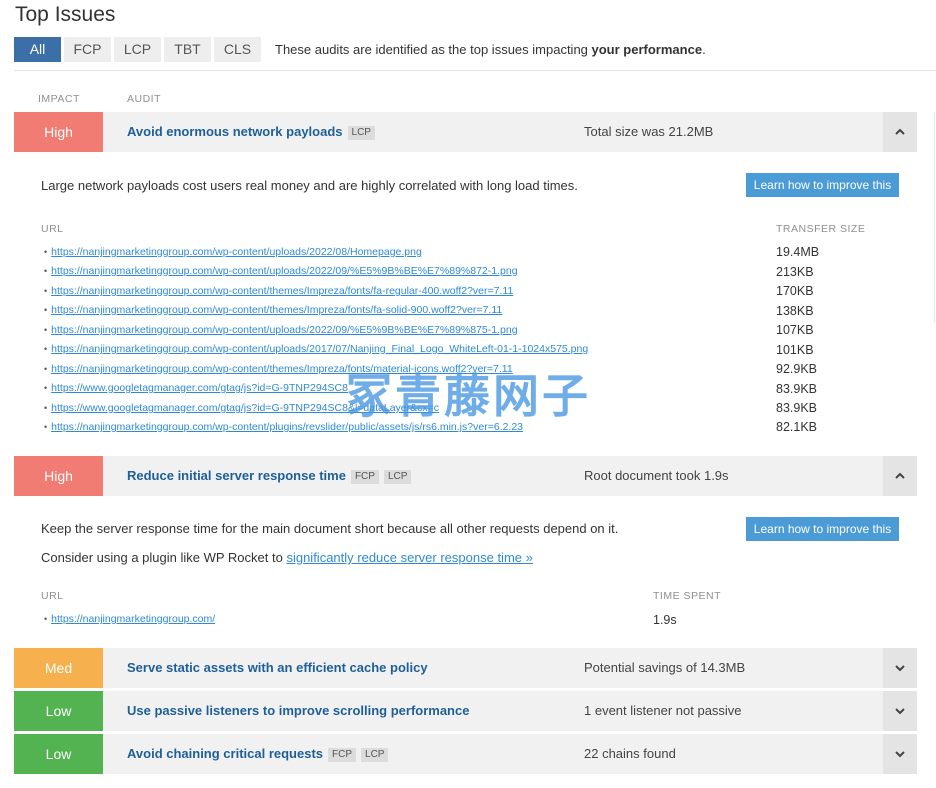  I want to click on audit-title: Avoid chaining critical requests FCP LCP, so click(258, 754).